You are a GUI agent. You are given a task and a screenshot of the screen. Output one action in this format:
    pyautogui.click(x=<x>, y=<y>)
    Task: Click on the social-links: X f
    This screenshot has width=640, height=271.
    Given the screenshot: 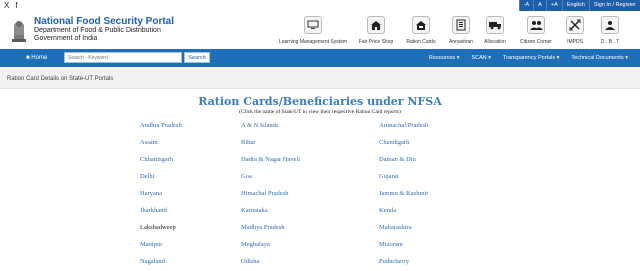 What is the action you would take?
    pyautogui.click(x=11, y=5)
    